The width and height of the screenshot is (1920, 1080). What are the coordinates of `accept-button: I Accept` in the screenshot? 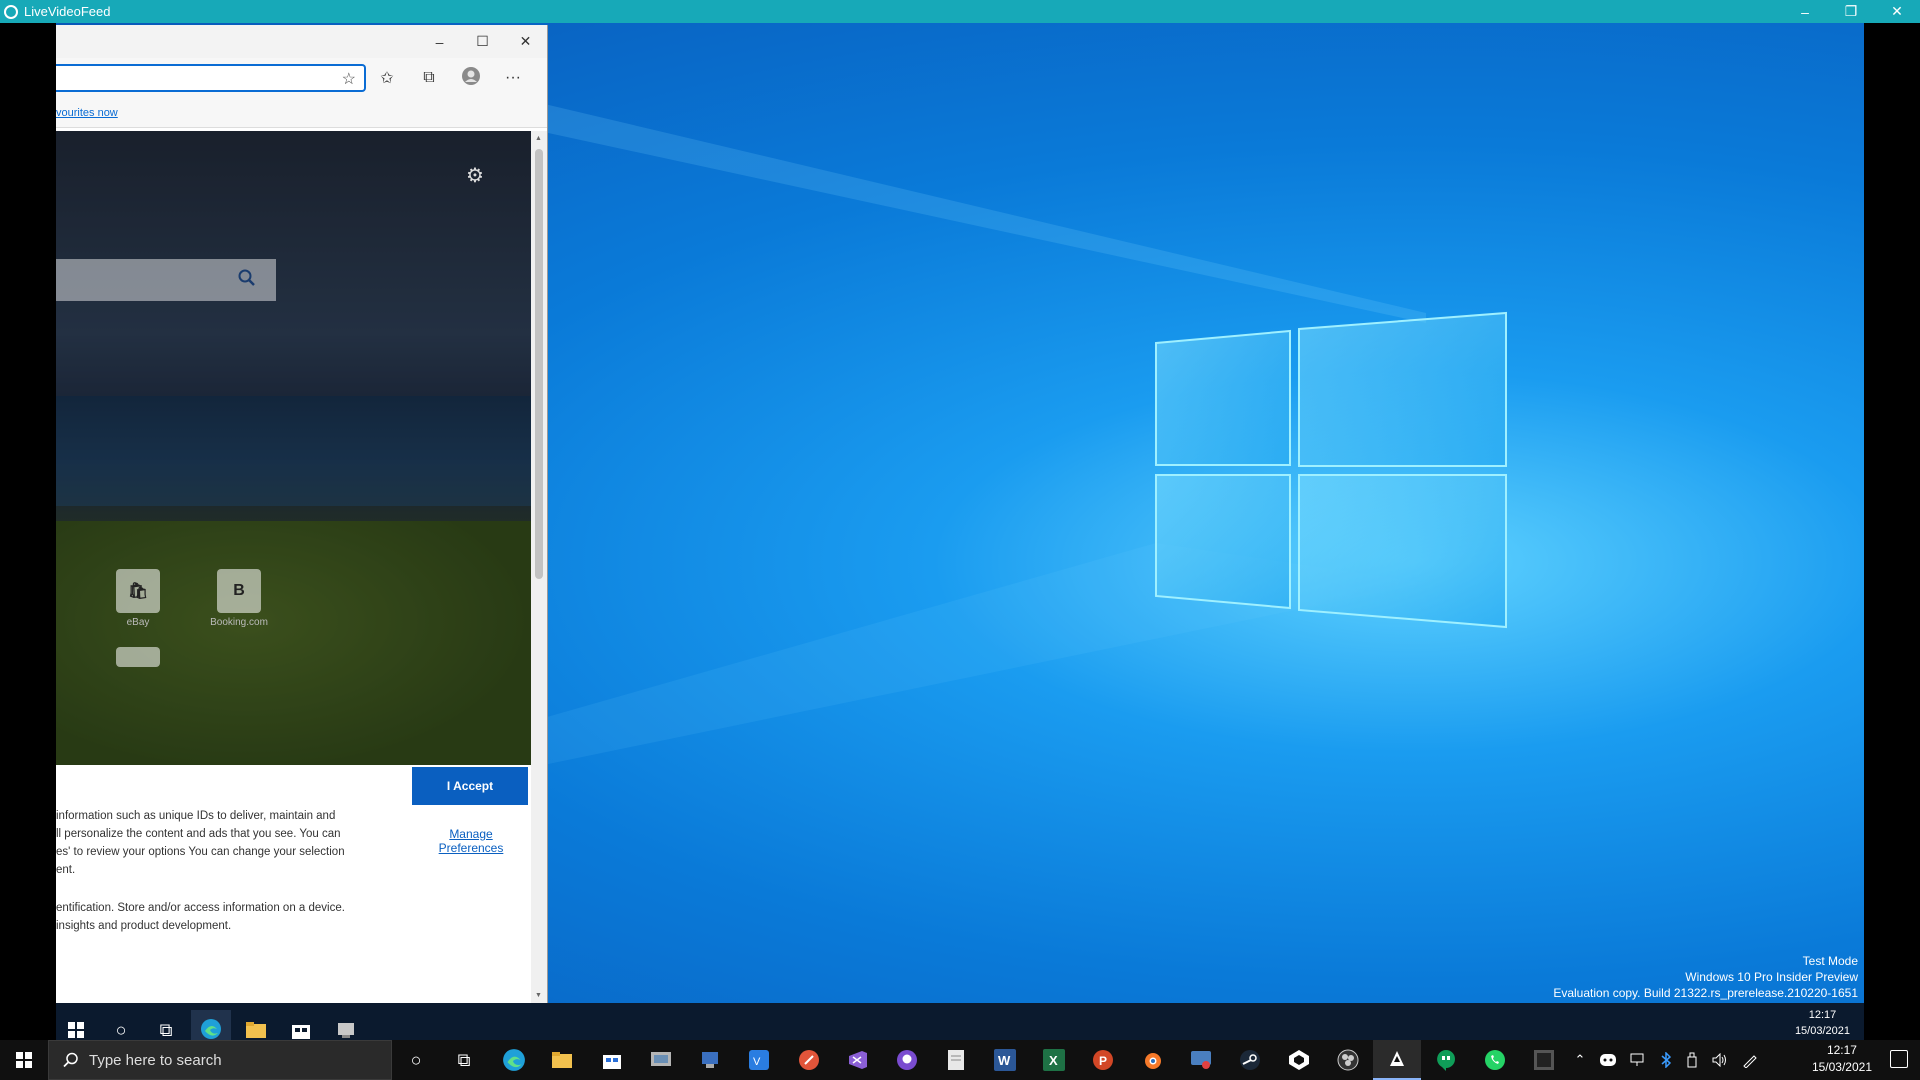 It's located at (470, 786).